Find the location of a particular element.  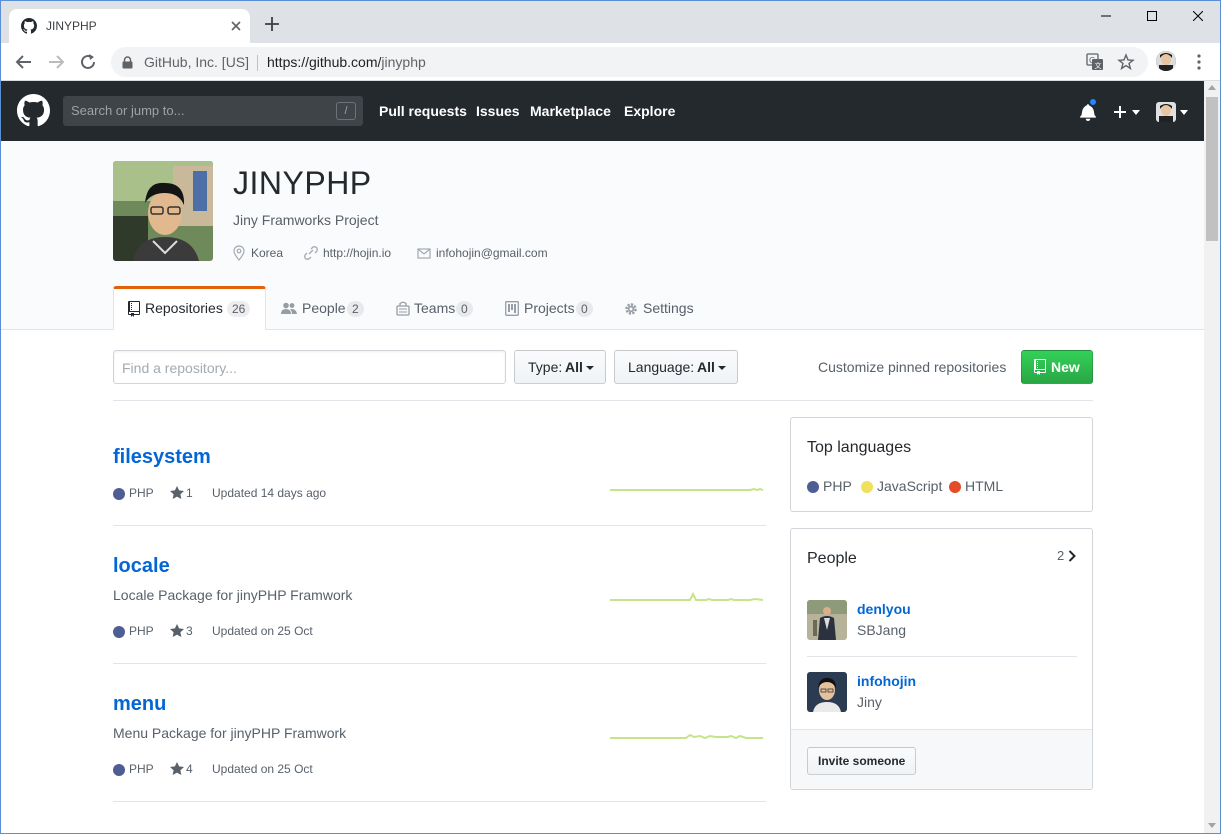

person-item: denlyou SBJang is located at coordinates (942, 630).